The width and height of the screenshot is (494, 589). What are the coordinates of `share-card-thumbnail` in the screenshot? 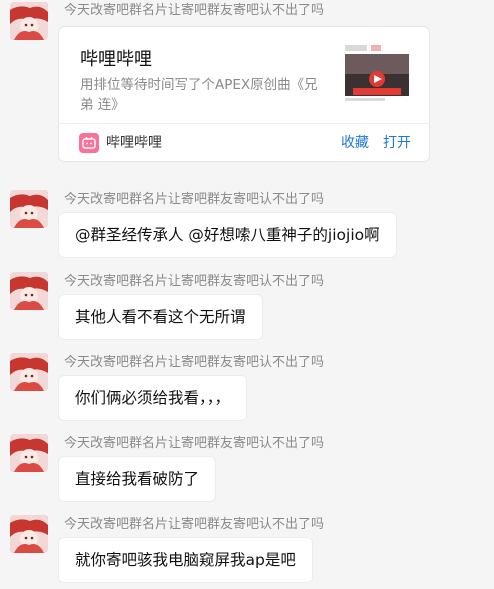 It's located at (377, 75).